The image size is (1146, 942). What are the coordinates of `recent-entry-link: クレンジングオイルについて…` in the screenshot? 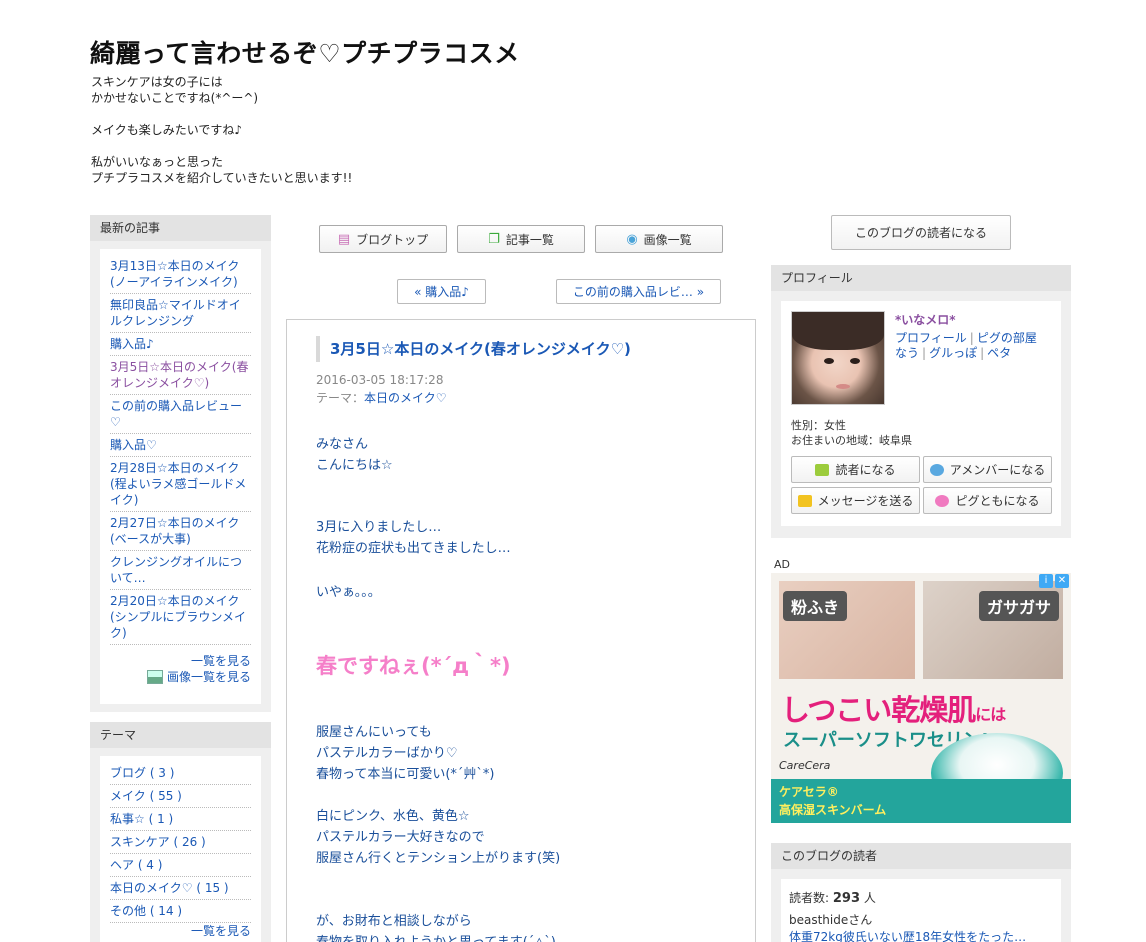 It's located at (180, 570).